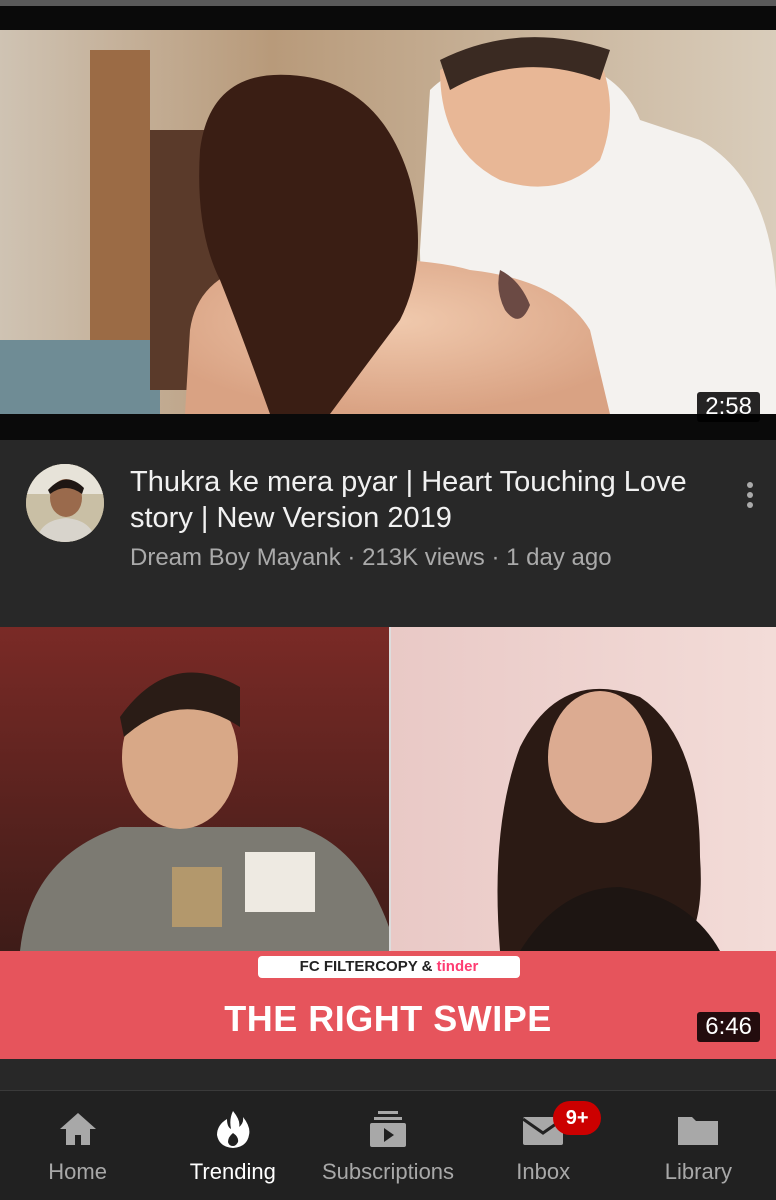 The height and width of the screenshot is (1200, 776). Describe the element at coordinates (388, 1171) in the screenshot. I see `nav-label: Subscriptions` at that location.